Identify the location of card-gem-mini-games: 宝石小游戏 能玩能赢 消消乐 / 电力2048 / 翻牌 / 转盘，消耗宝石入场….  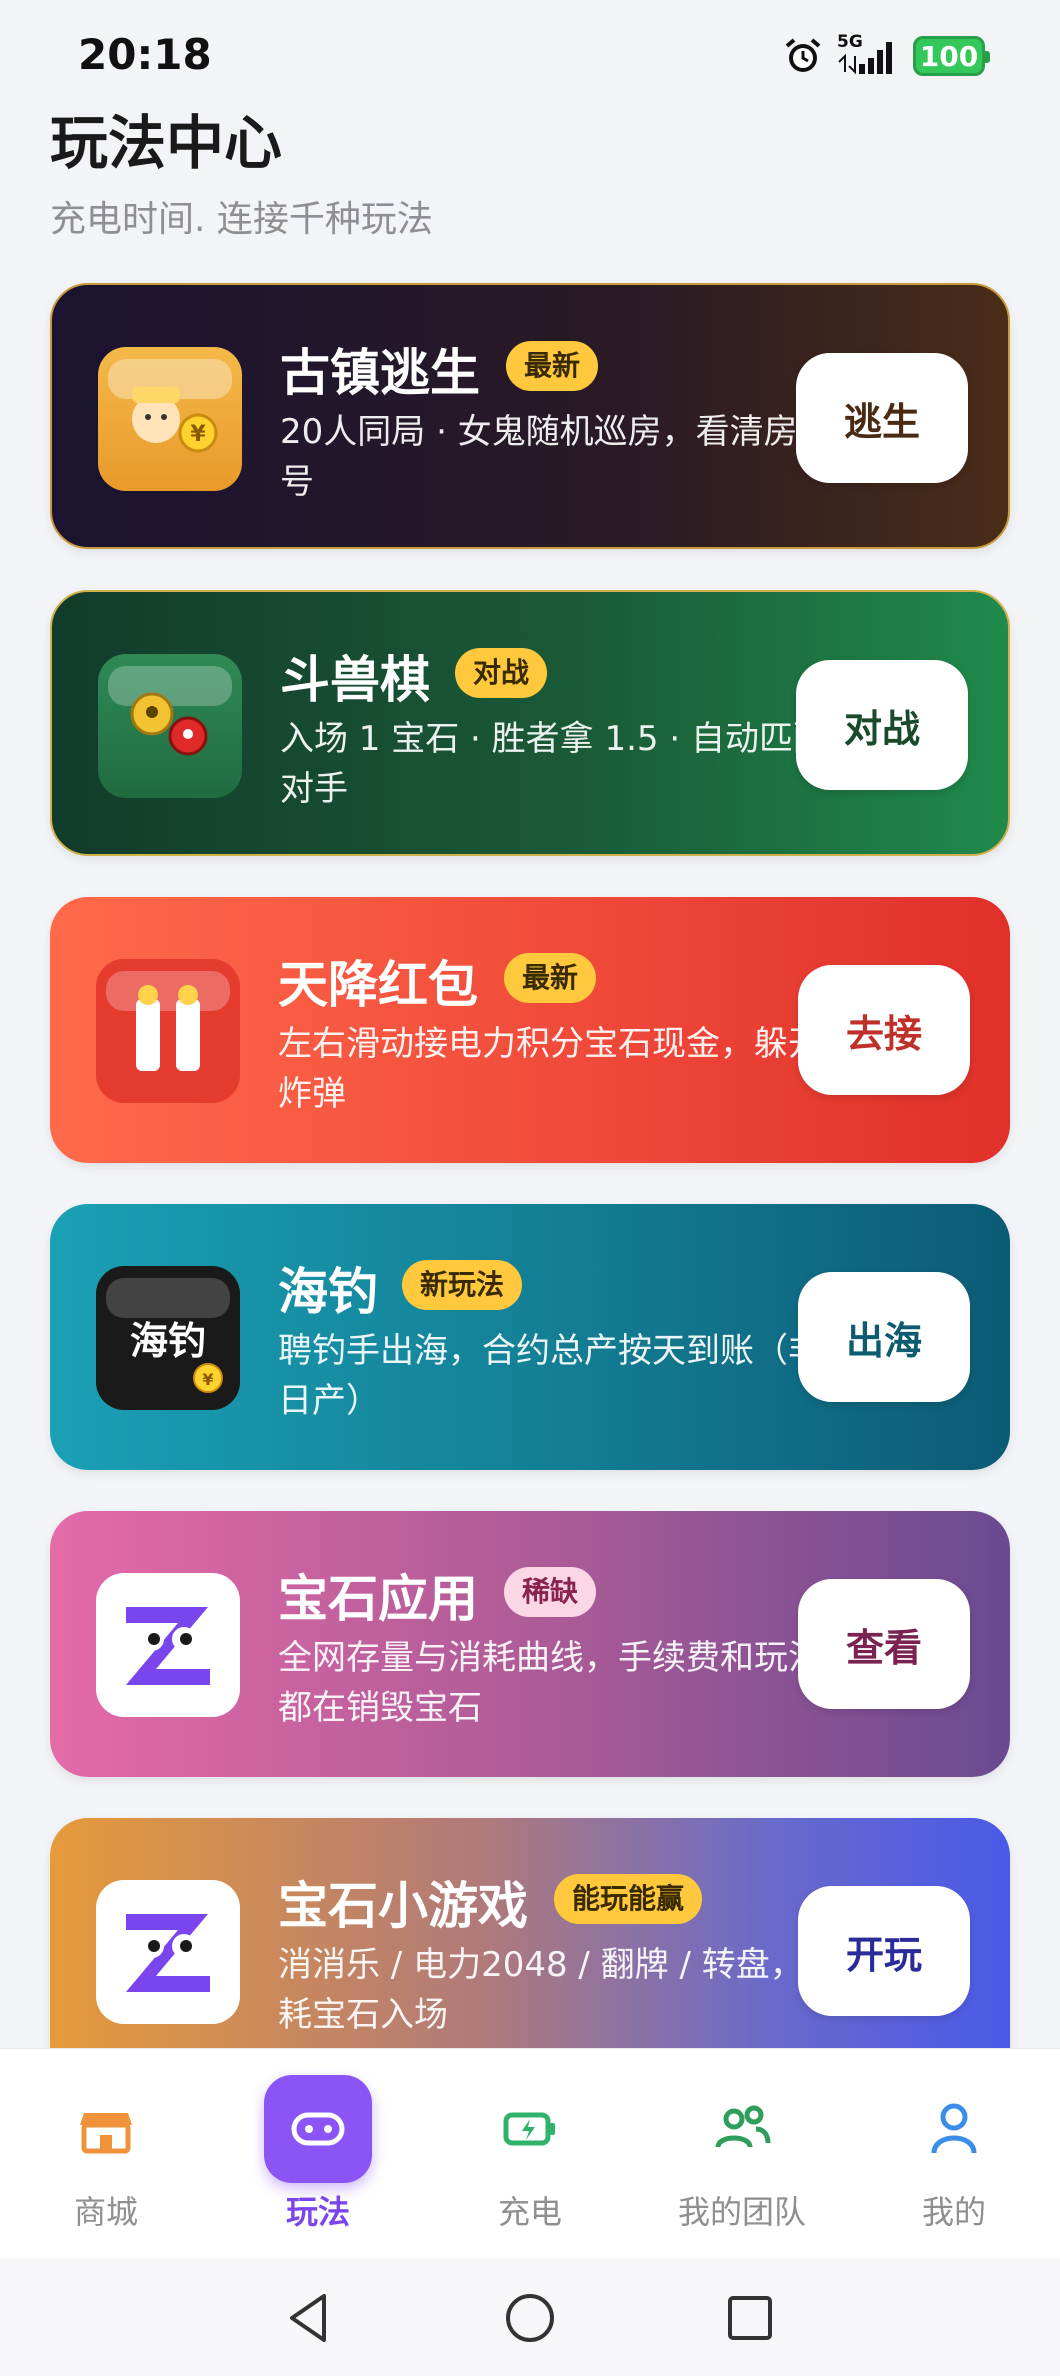
(530, 1951).